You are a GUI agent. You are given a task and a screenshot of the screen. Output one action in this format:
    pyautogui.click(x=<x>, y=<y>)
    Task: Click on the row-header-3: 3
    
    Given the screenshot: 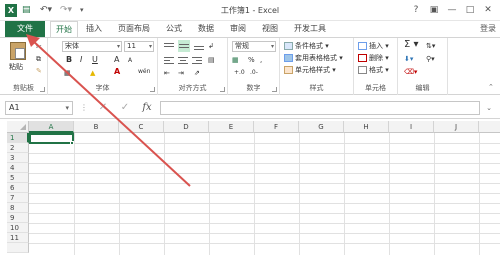 What is the action you would take?
    pyautogui.click(x=18, y=158)
    